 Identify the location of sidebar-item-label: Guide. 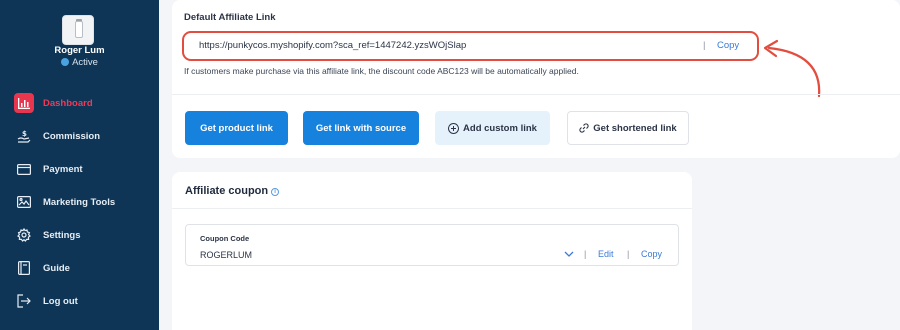
(56, 268).